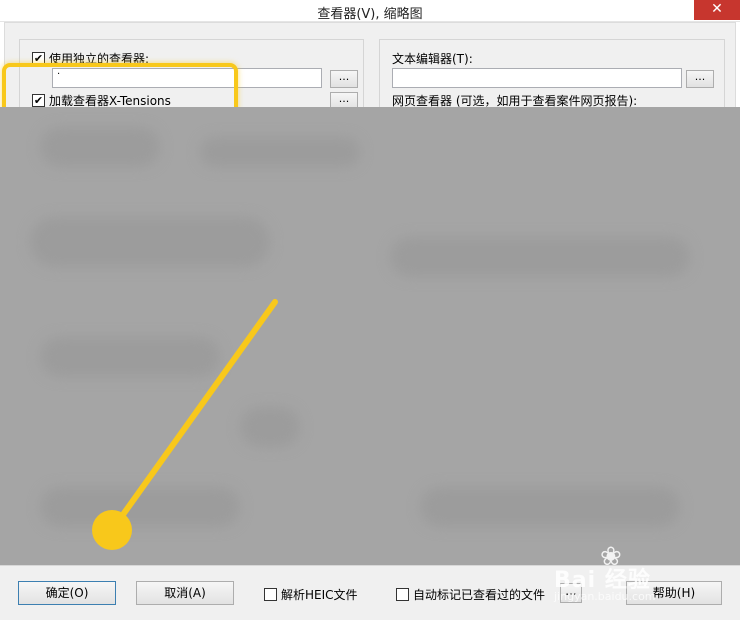  I want to click on ok-button: 确定(O), so click(67, 593).